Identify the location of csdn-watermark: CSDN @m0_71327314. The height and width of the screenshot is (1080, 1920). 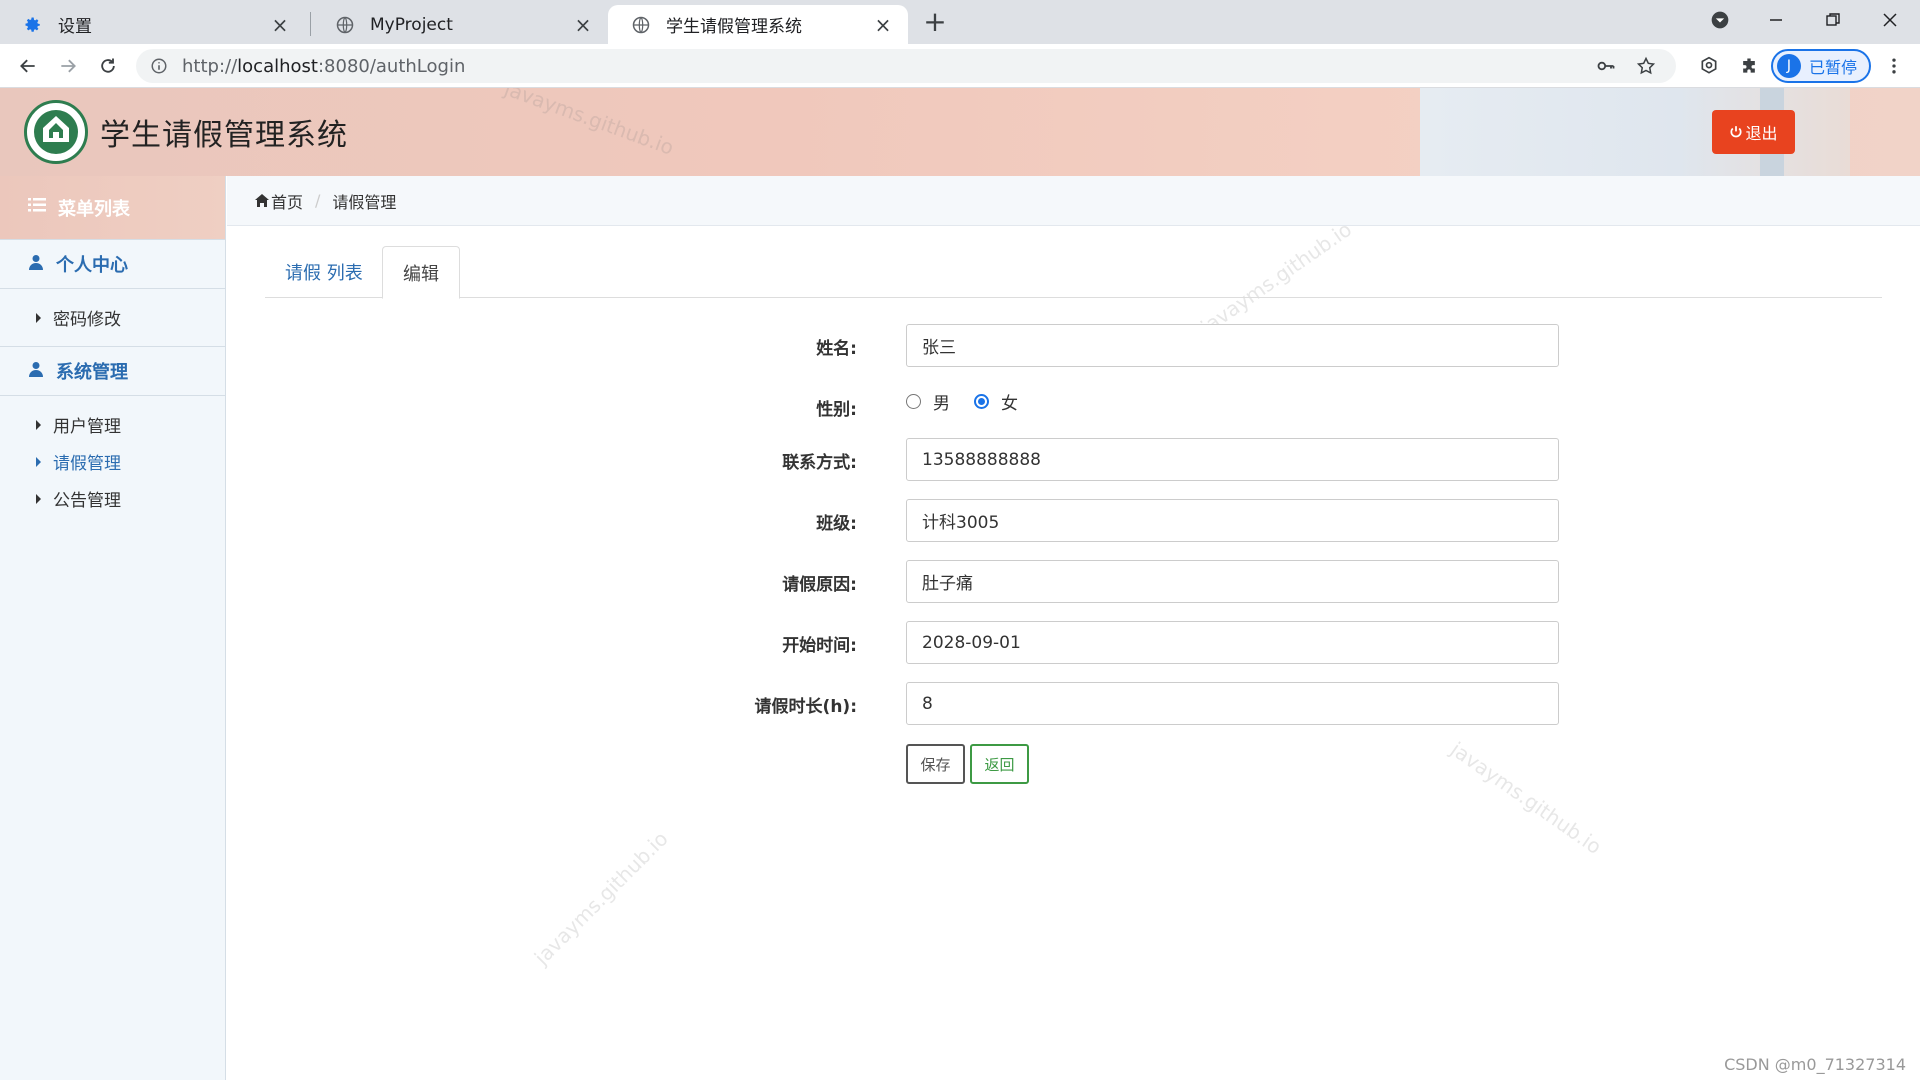
(1815, 1064).